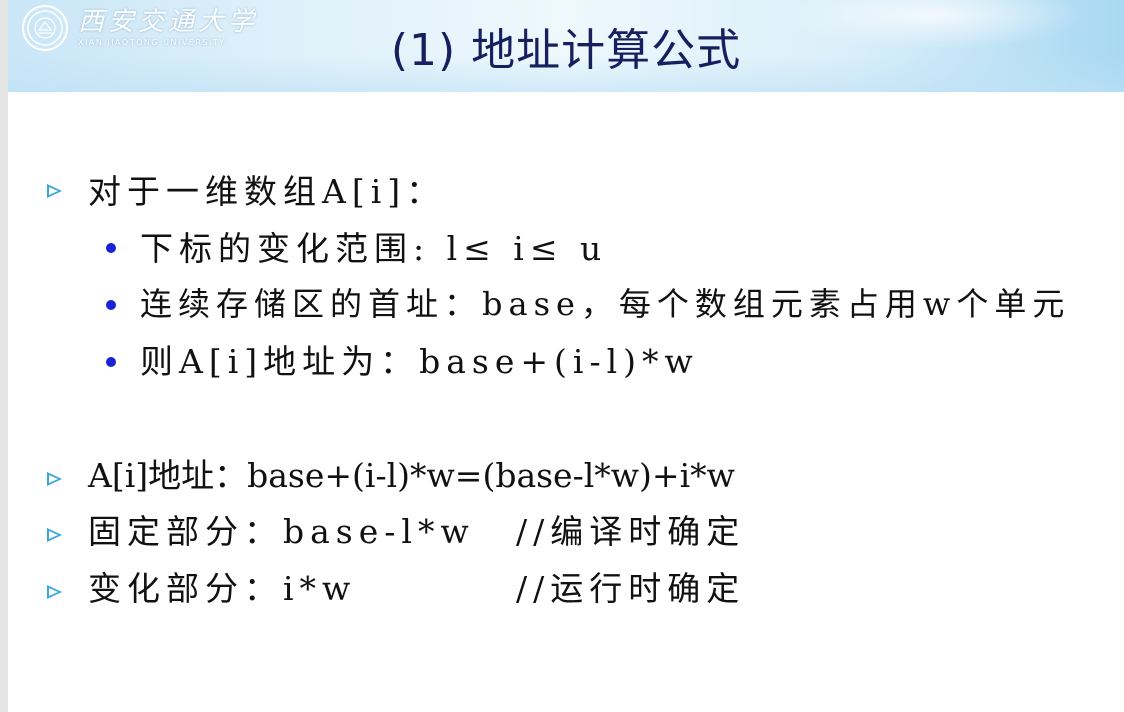  Describe the element at coordinates (222, 588) in the screenshot. I see `bullet-item-variable-part: 变化部分：i*w` at that location.